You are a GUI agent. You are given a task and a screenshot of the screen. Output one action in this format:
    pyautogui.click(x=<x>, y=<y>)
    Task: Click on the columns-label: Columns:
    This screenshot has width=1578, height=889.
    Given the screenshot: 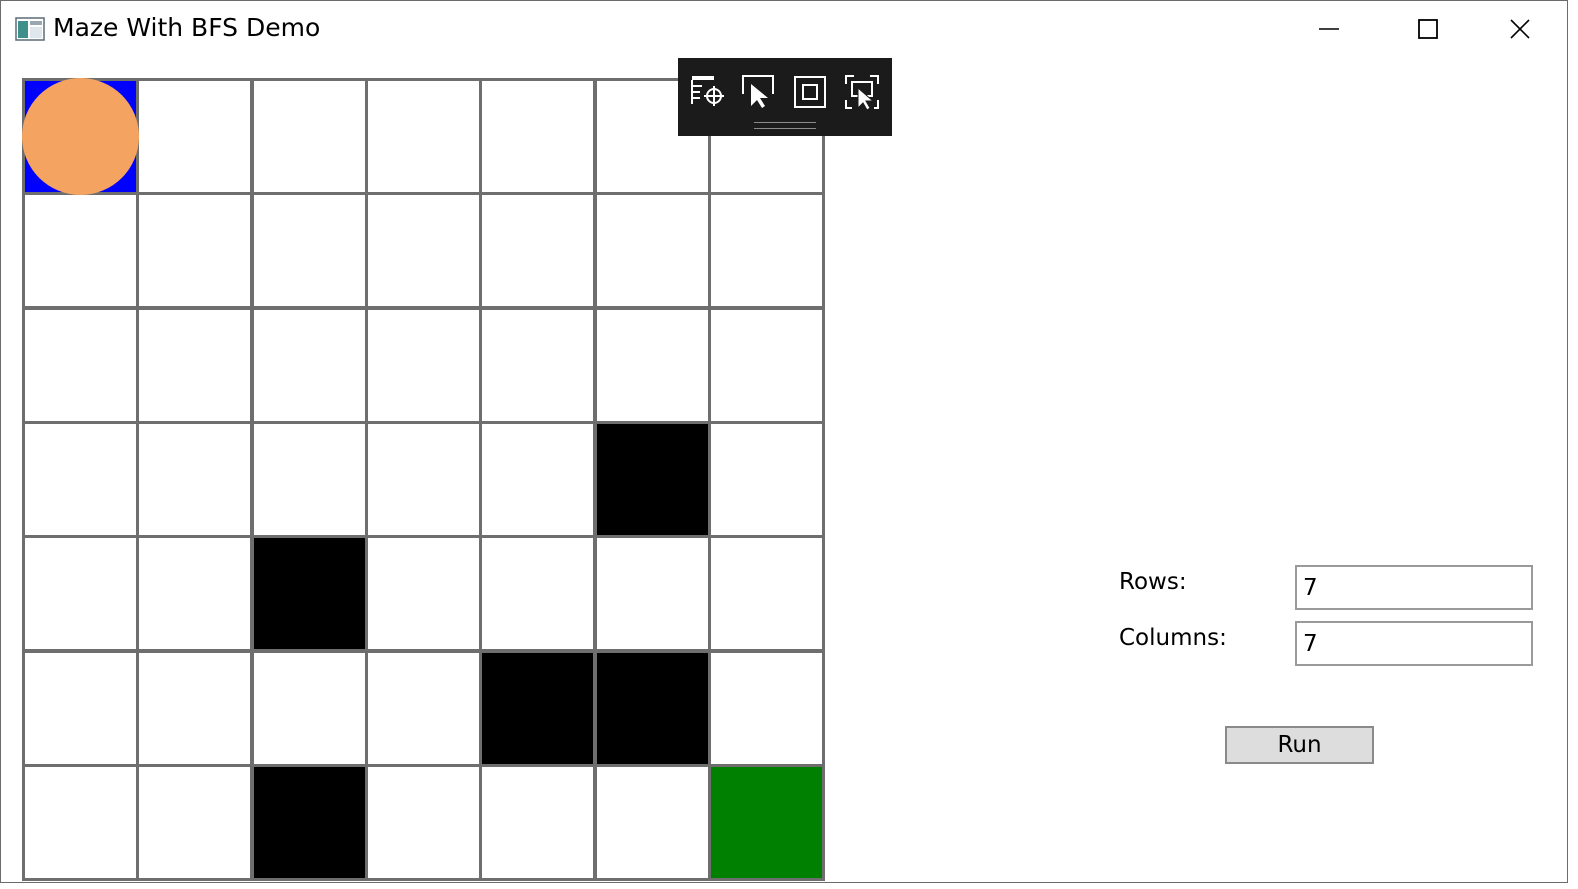 What is the action you would take?
    pyautogui.click(x=1173, y=638)
    